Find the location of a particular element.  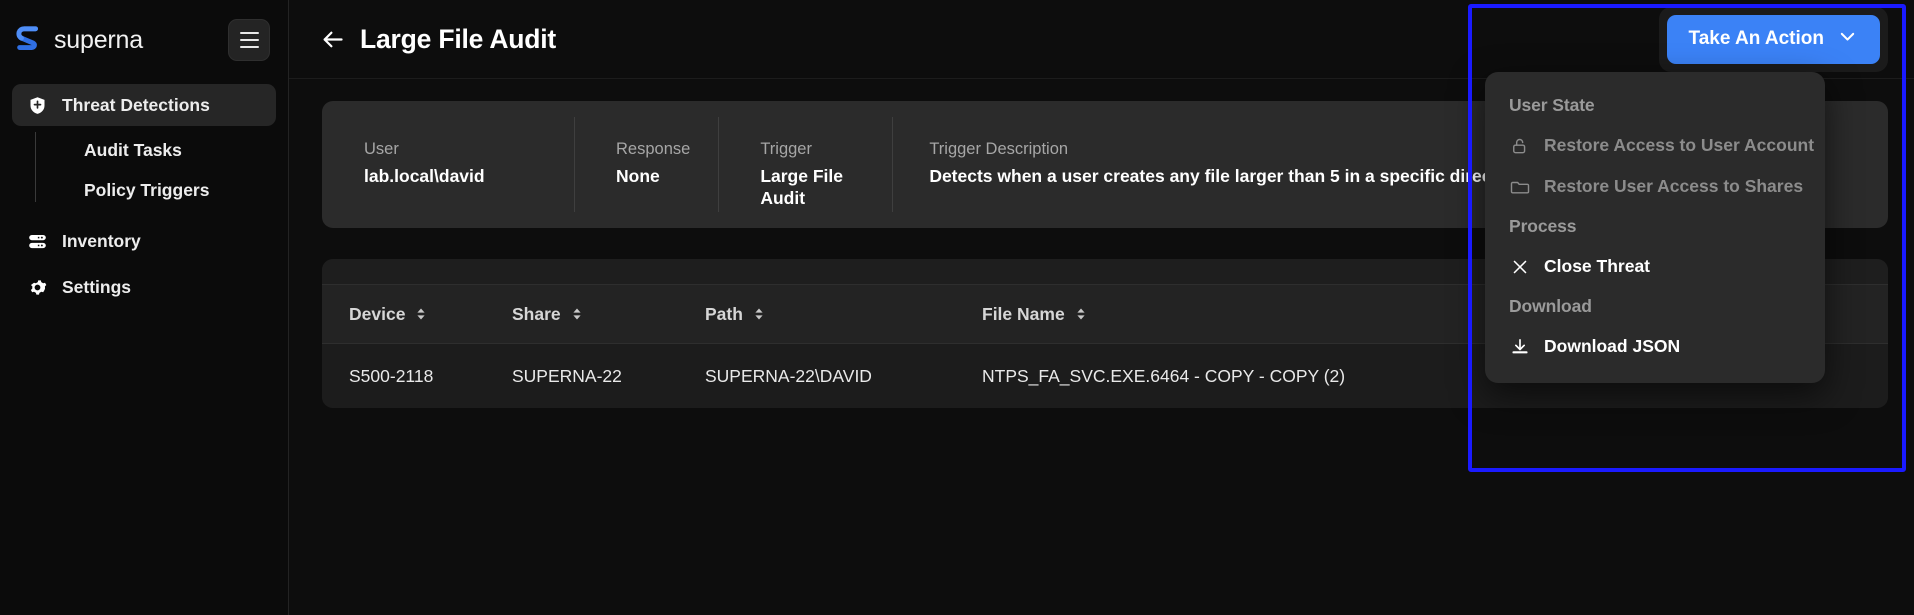

chevron-down-icon is located at coordinates (1847, 39).